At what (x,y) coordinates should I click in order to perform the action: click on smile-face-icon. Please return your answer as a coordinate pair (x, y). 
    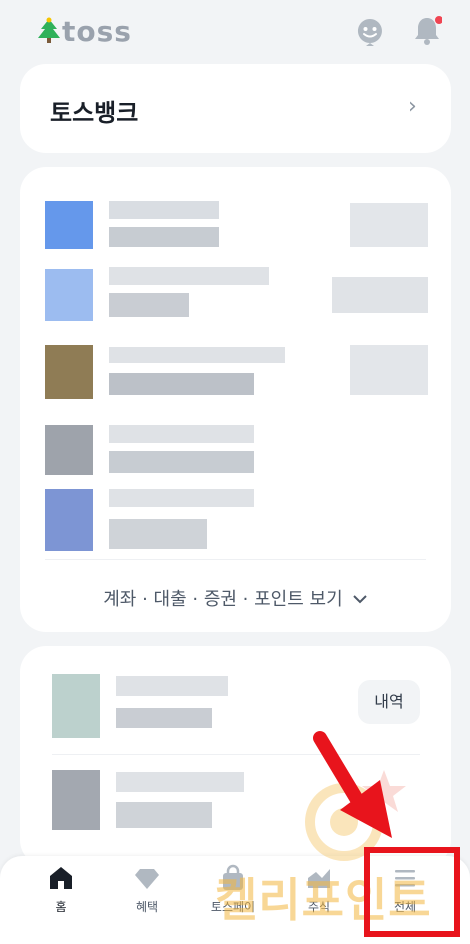
    Looking at the image, I should click on (370, 32).